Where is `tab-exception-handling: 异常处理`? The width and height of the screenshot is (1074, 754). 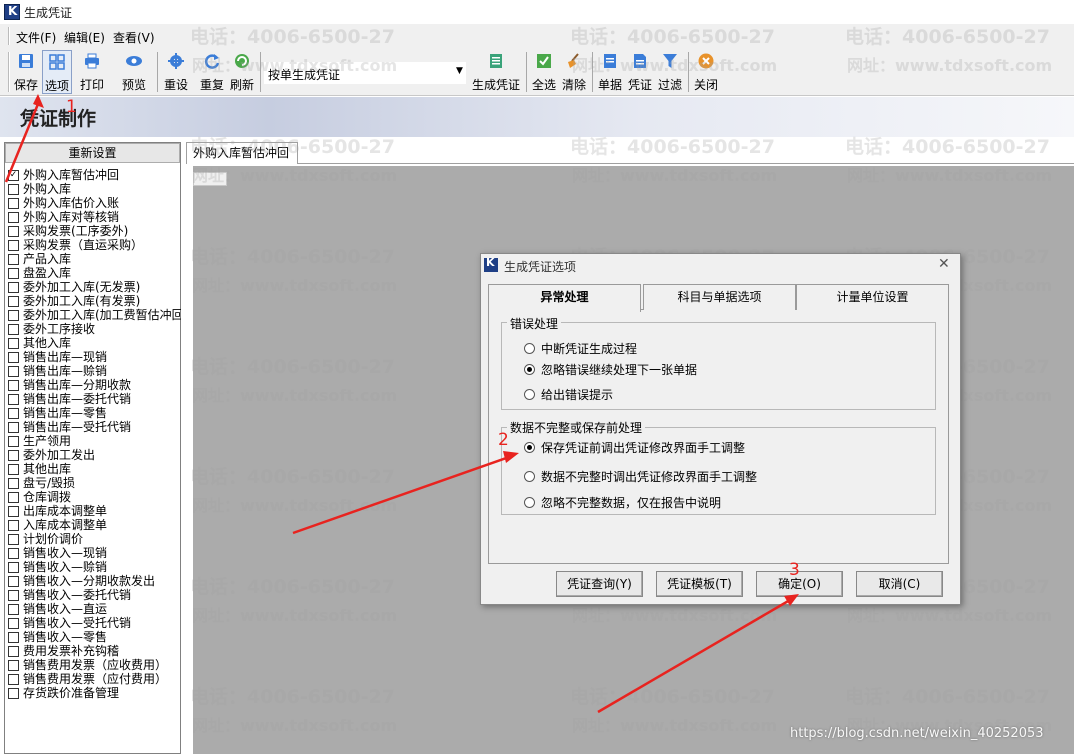
tab-exception-handling: 异常处理 is located at coordinates (564, 298).